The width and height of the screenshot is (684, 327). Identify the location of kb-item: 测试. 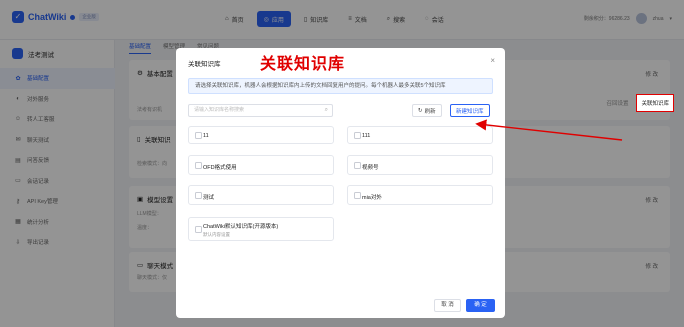
(261, 195).